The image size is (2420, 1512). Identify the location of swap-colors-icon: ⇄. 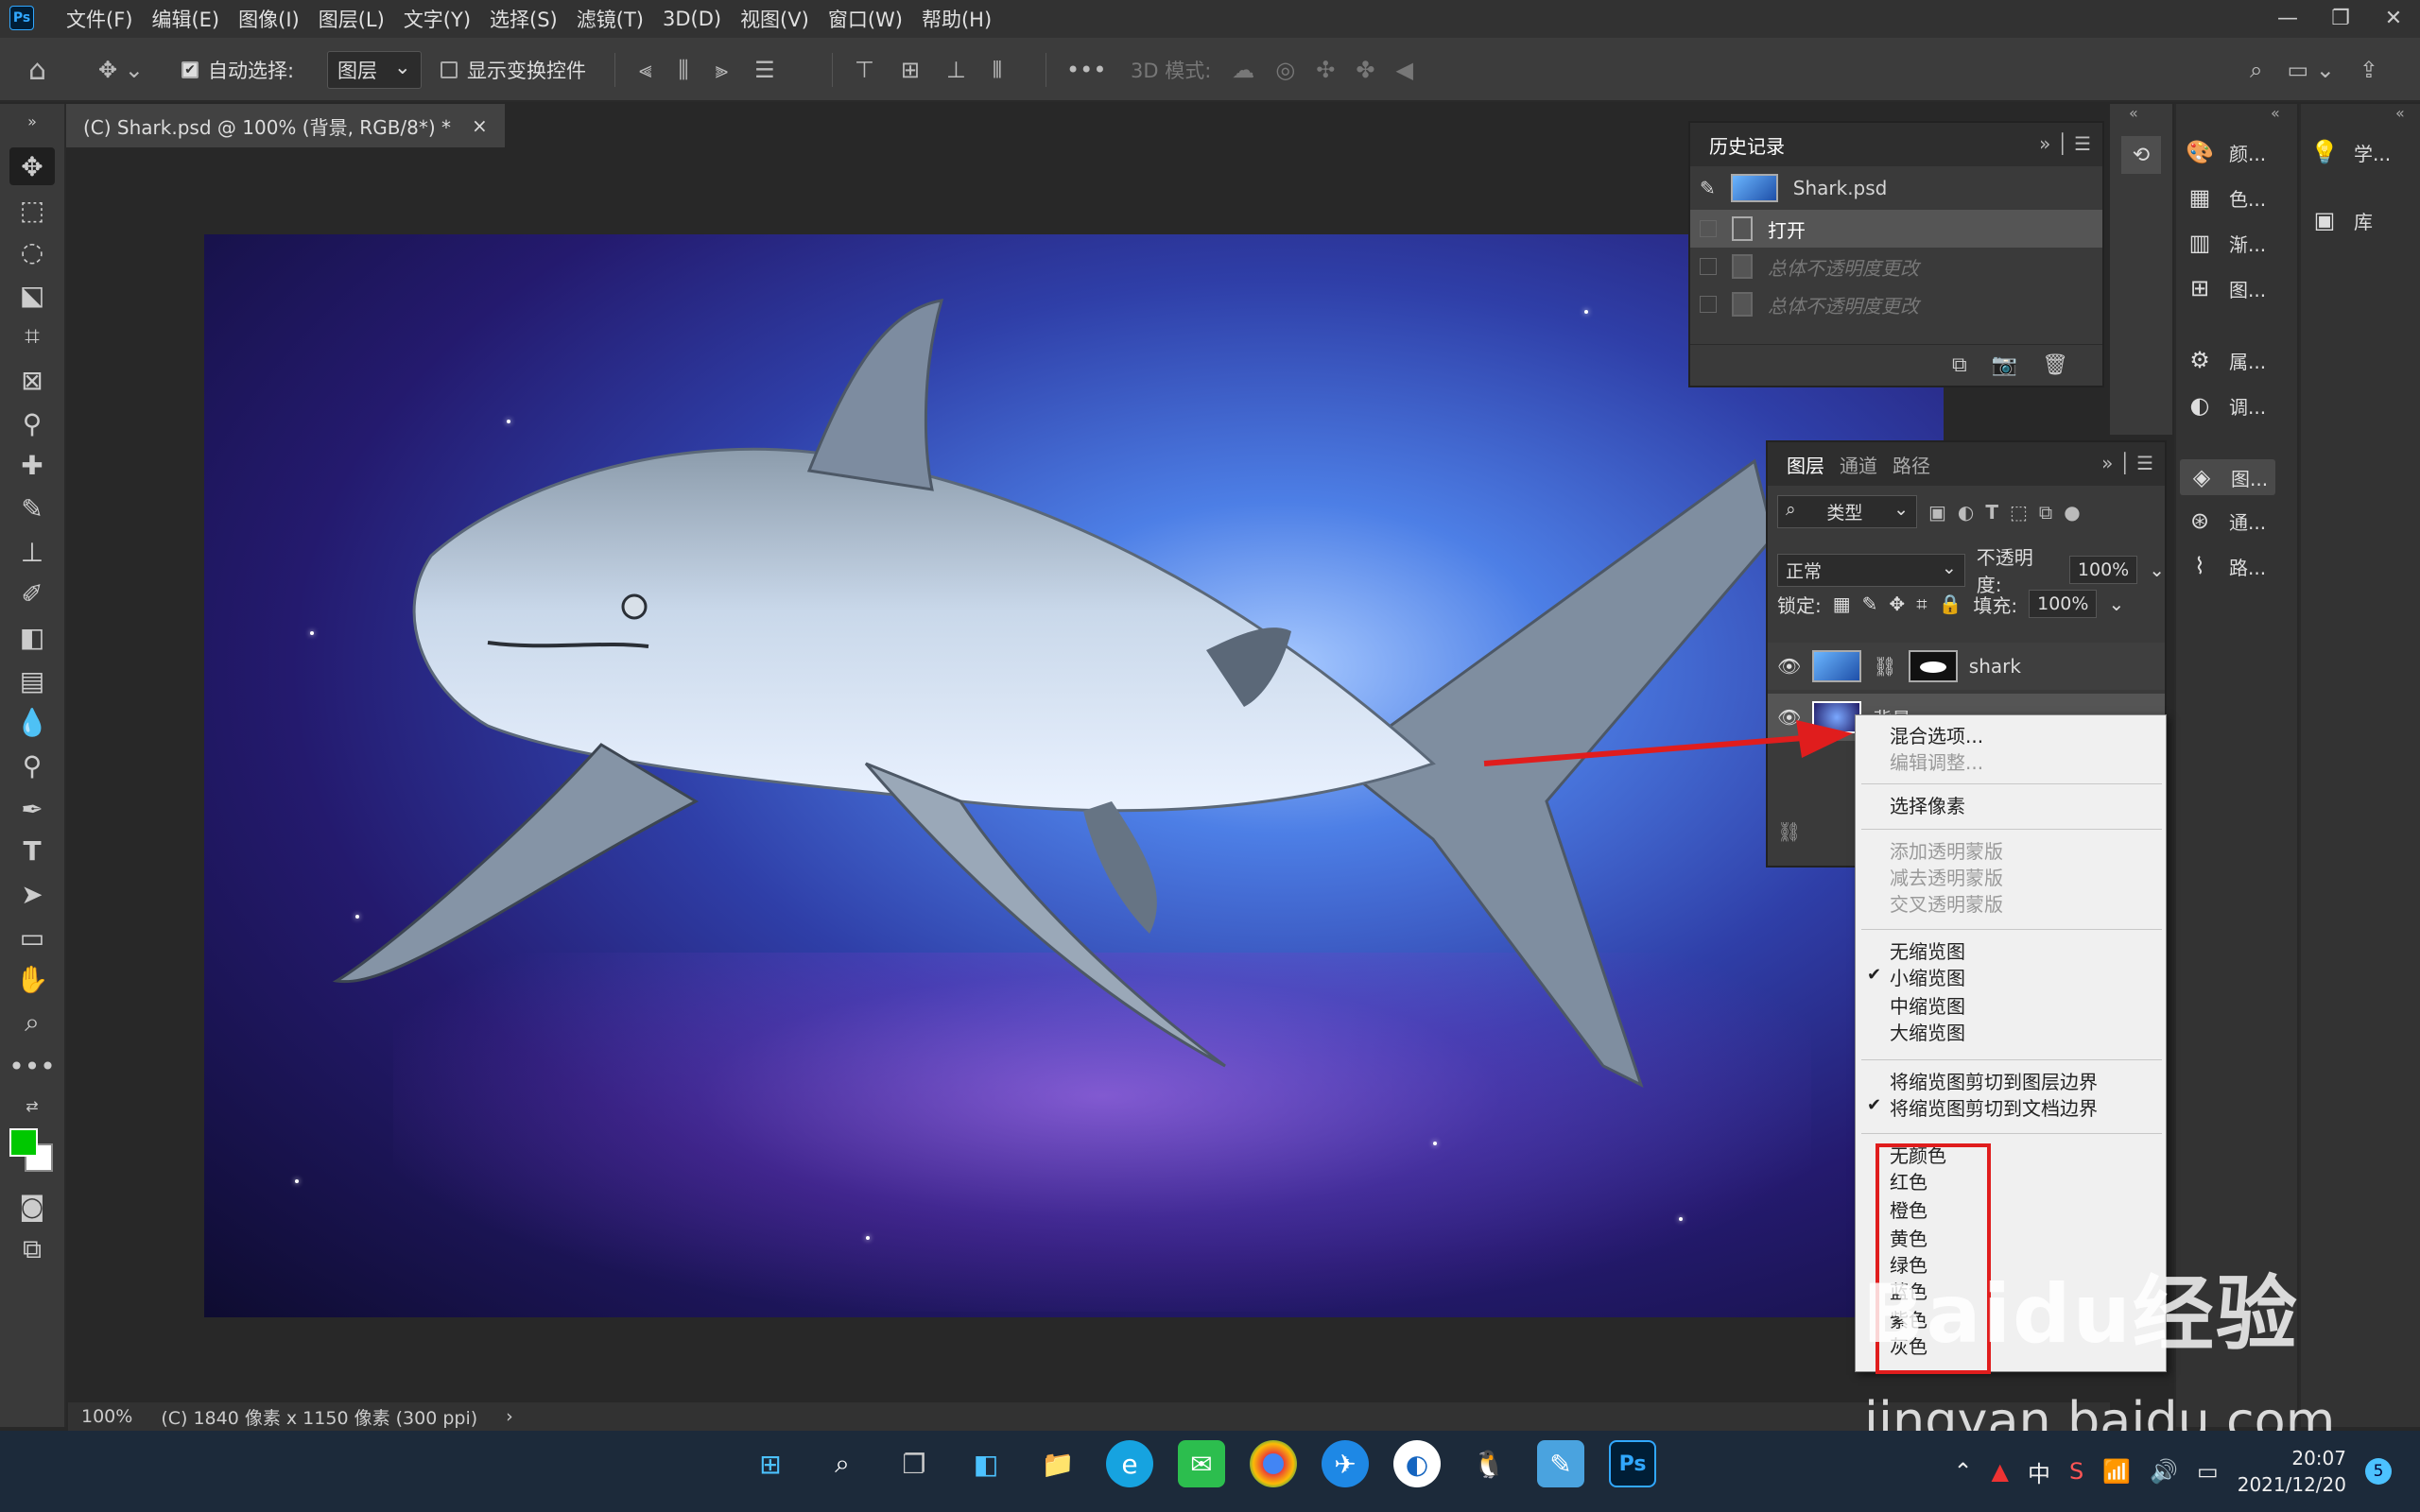
(32, 1106).